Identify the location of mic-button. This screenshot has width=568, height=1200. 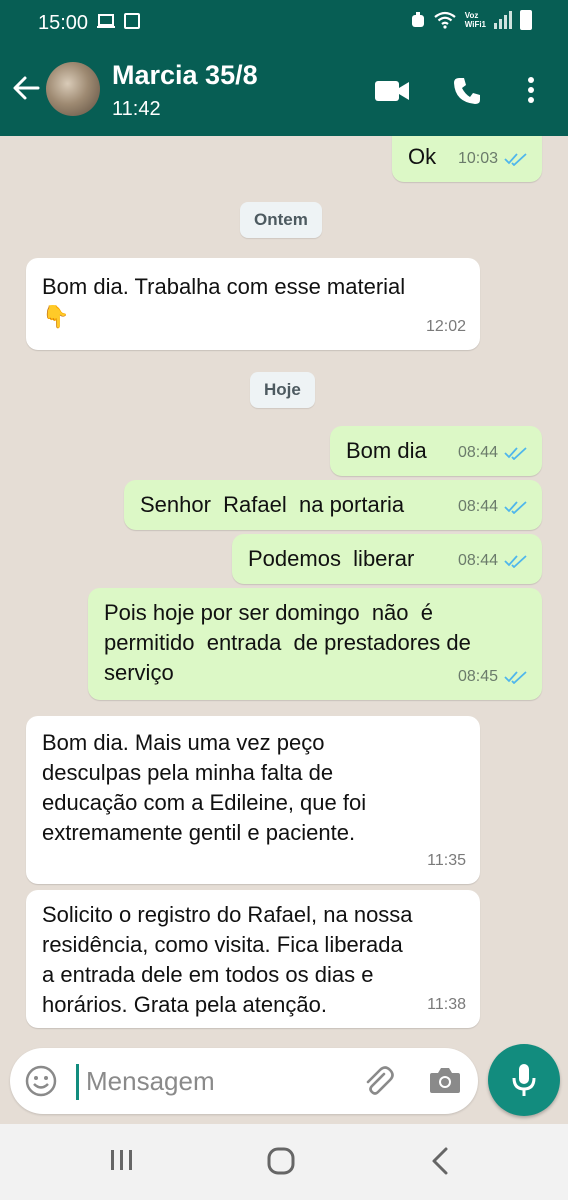
(524, 1080).